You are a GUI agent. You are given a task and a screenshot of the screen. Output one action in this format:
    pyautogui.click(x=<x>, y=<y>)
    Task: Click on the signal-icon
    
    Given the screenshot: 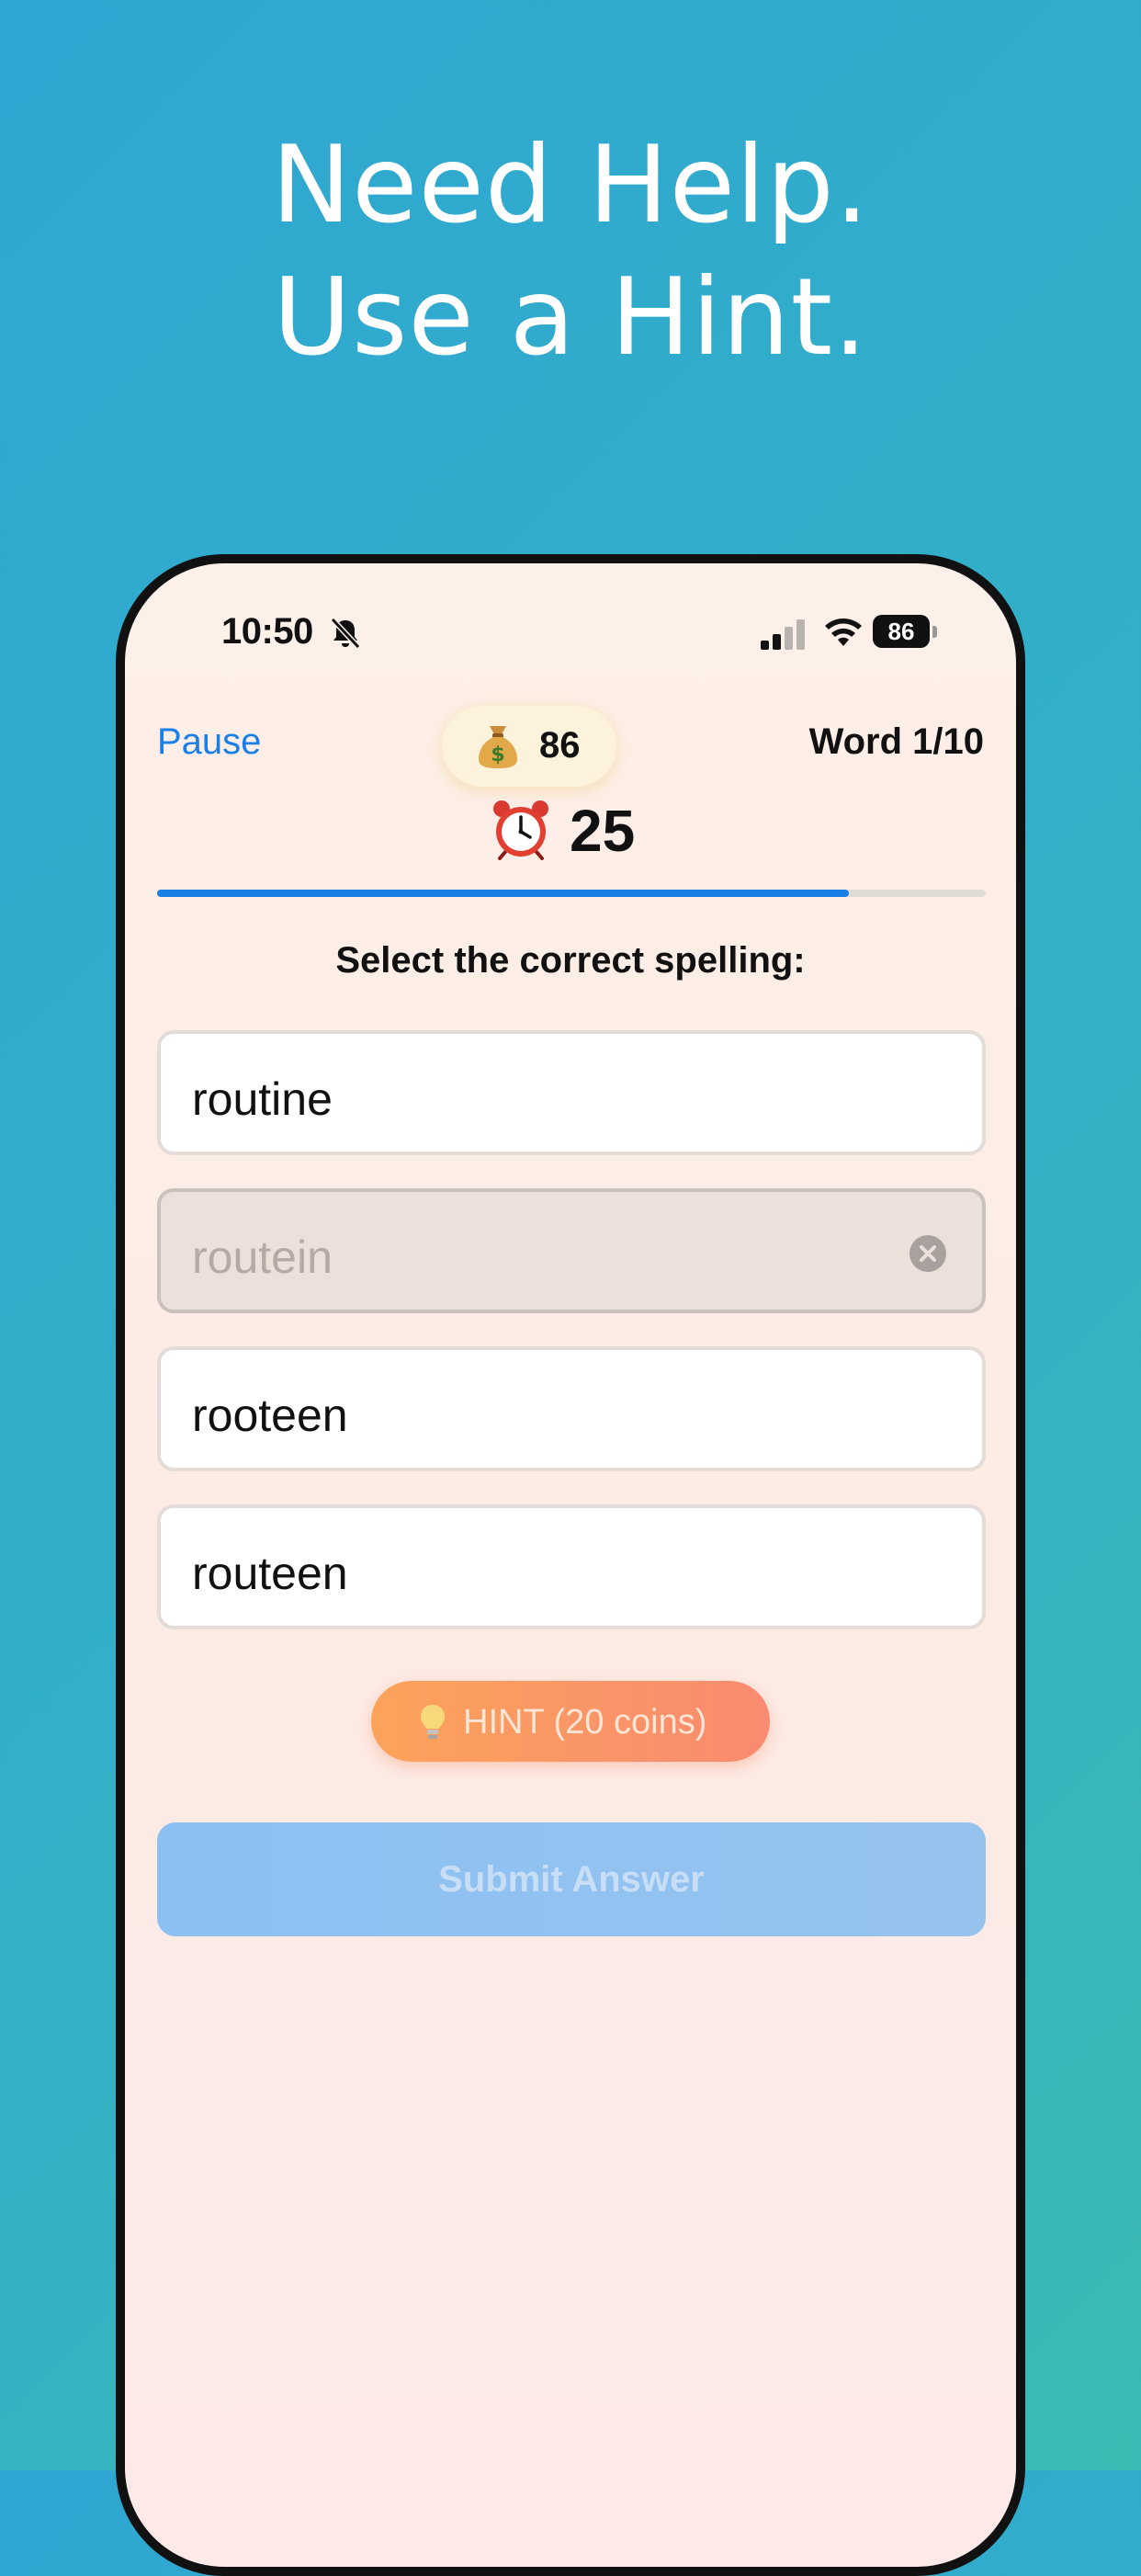 What is the action you would take?
    pyautogui.click(x=783, y=634)
    